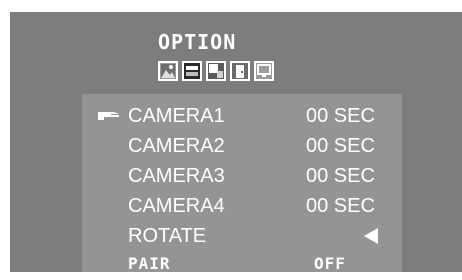  What do you see at coordinates (176, 176) in the screenshot?
I see `menu-item-label: CAMERA3` at bounding box center [176, 176].